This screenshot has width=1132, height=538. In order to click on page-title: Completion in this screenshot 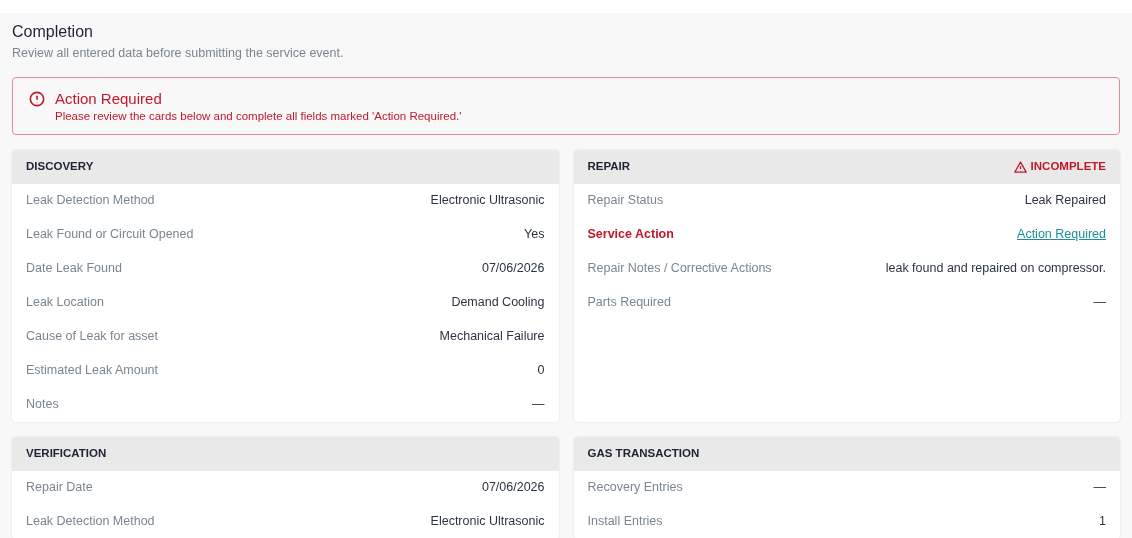, I will do `click(53, 32)`.